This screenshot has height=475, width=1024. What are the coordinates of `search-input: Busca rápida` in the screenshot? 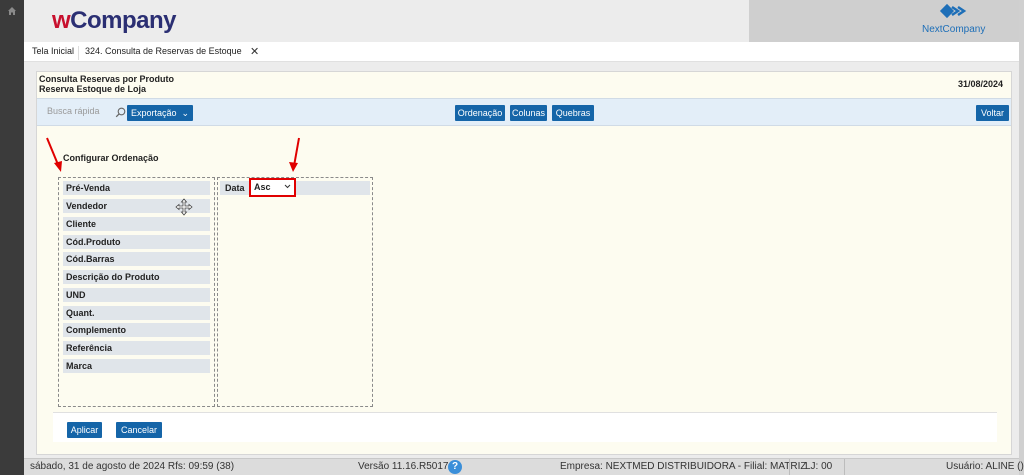 It's located at (86, 113).